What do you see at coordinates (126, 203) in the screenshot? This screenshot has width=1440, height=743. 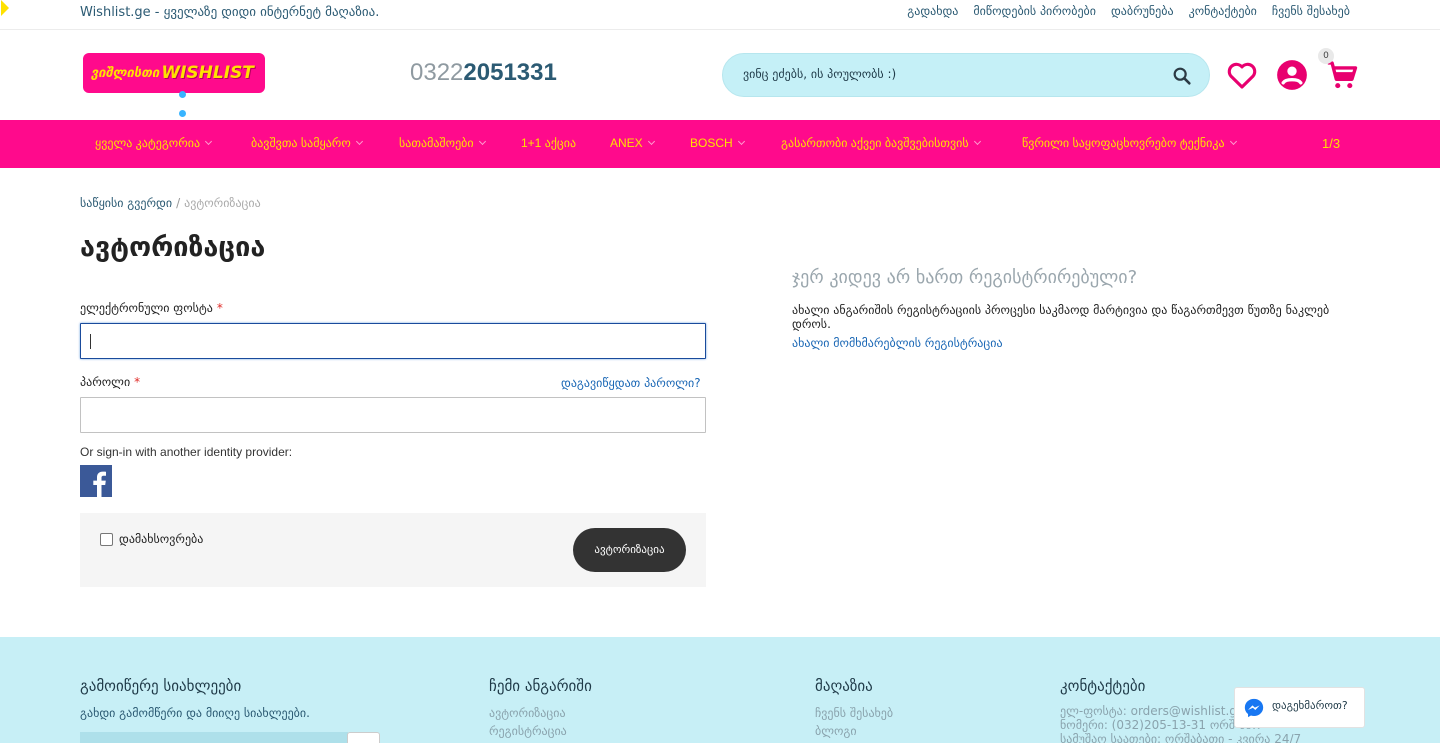 I see `breadcrumb-home: საწყისი გვერდი` at bounding box center [126, 203].